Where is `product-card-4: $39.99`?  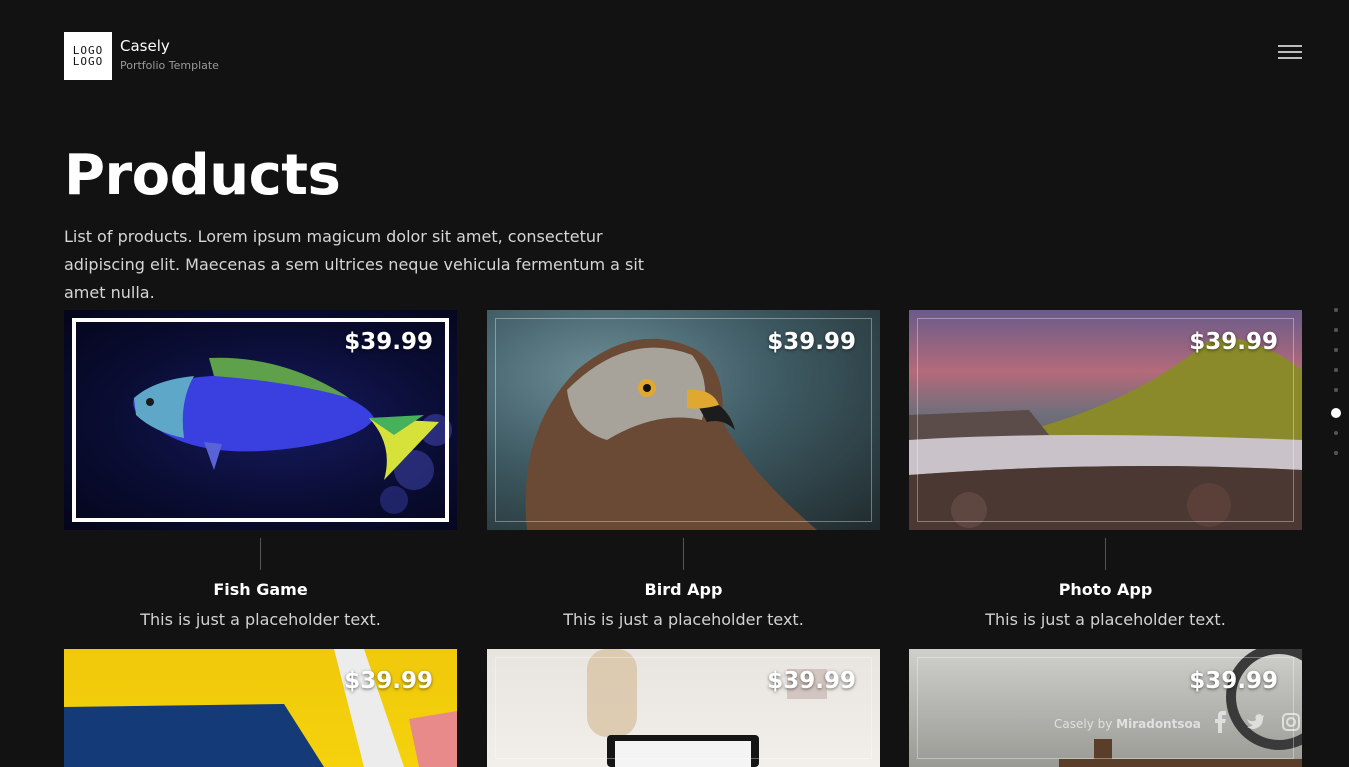 product-card-4: $39.99 is located at coordinates (260, 708).